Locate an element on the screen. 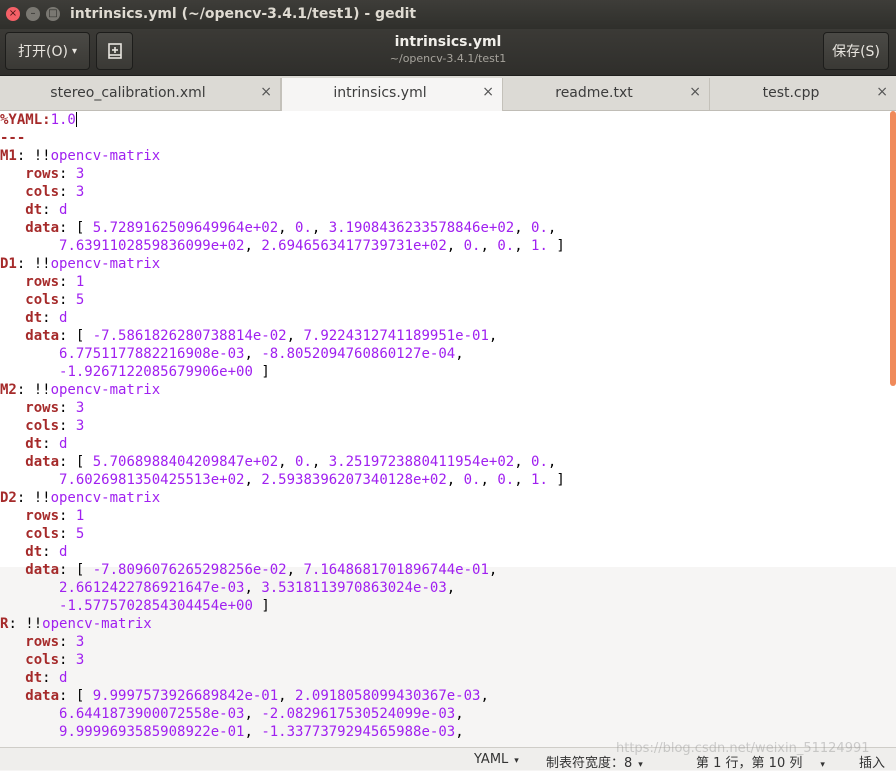  code-line: M2: !!opencv-matrix is located at coordinates (282, 390).